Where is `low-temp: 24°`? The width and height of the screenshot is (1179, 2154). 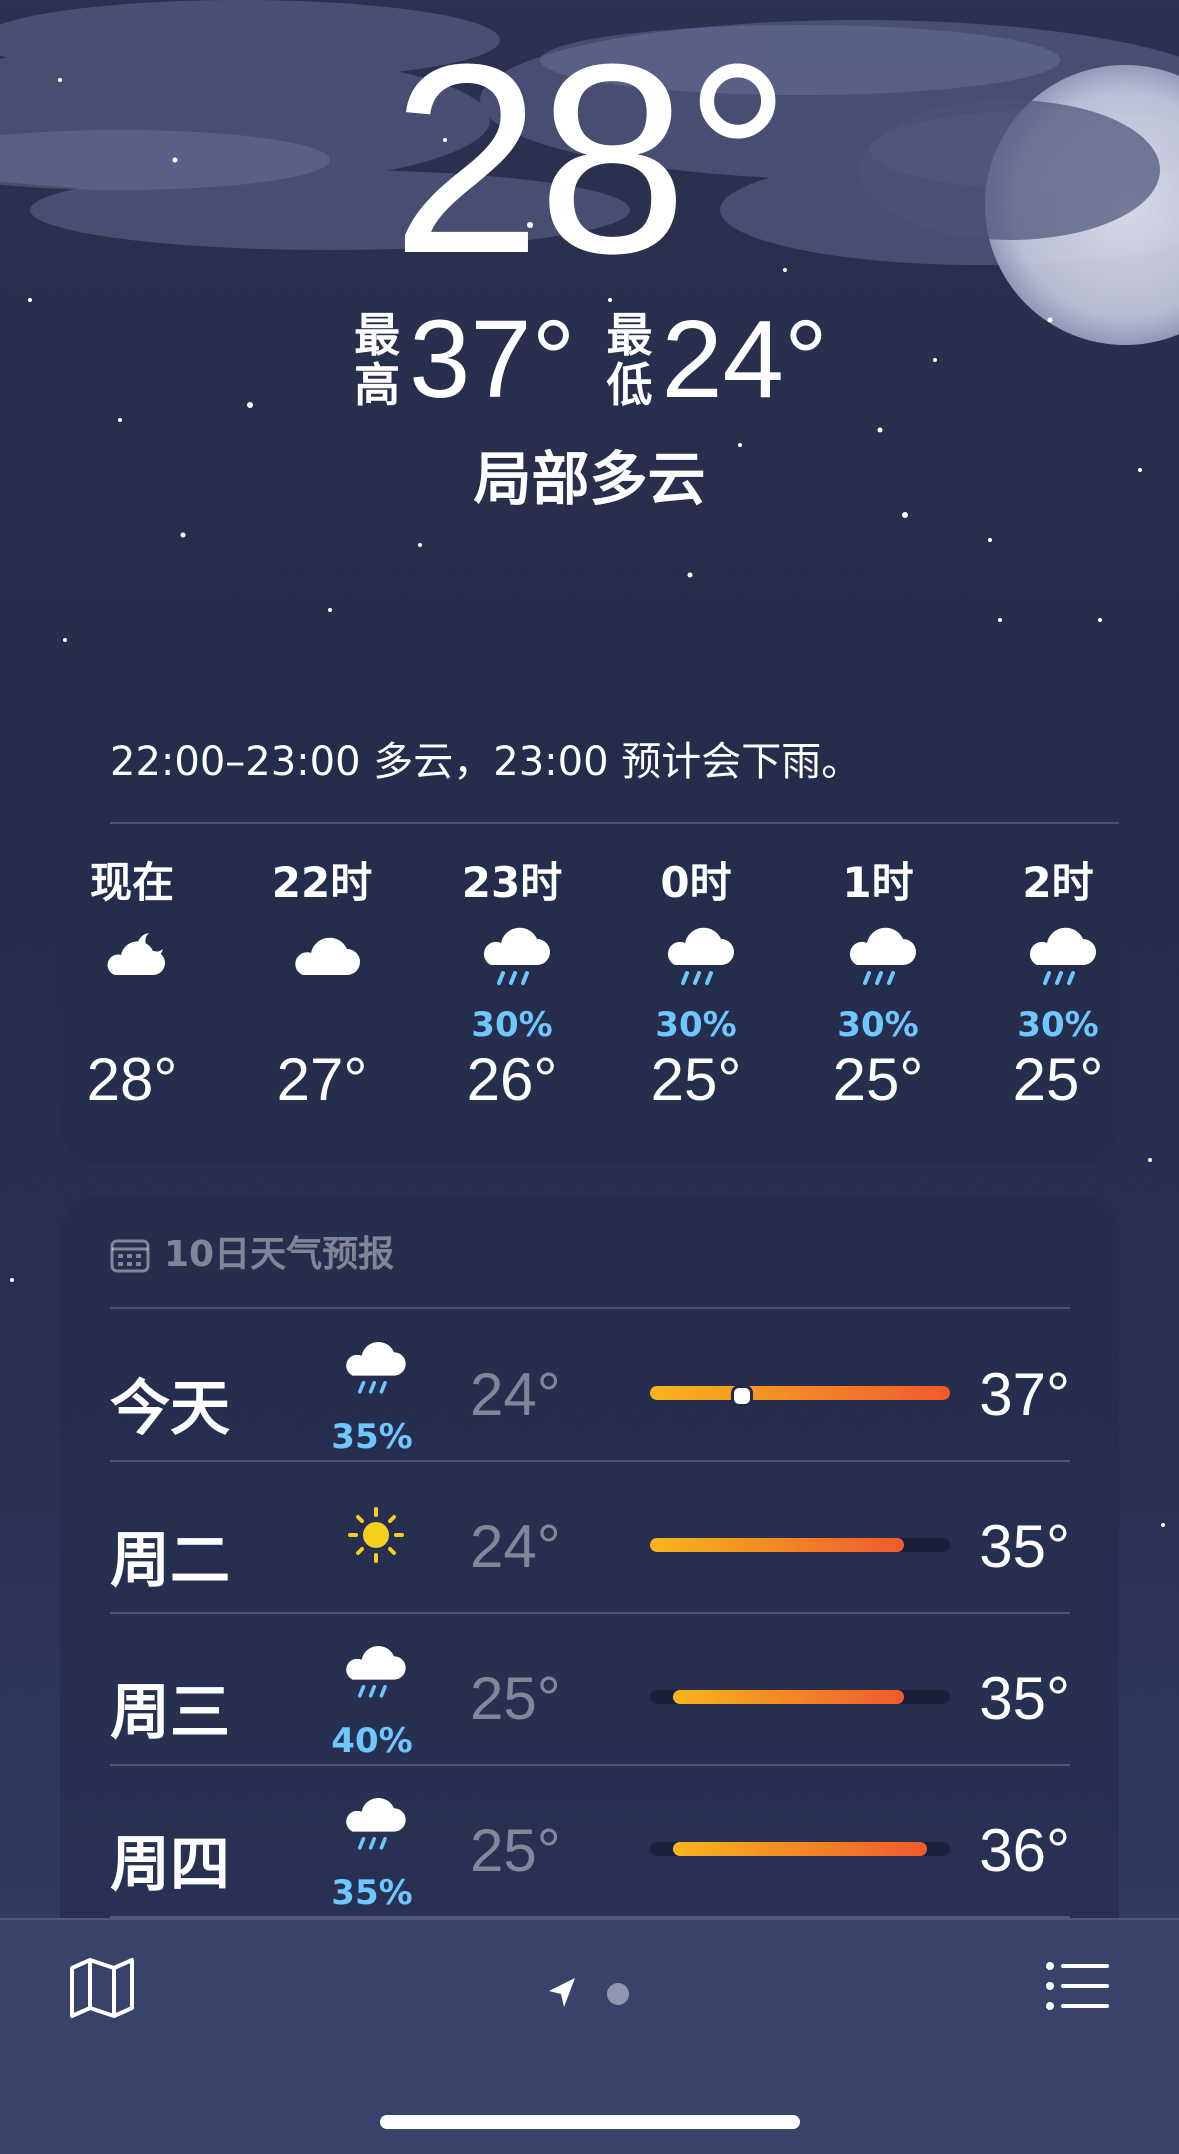
low-temp: 24° is located at coordinates (744, 359).